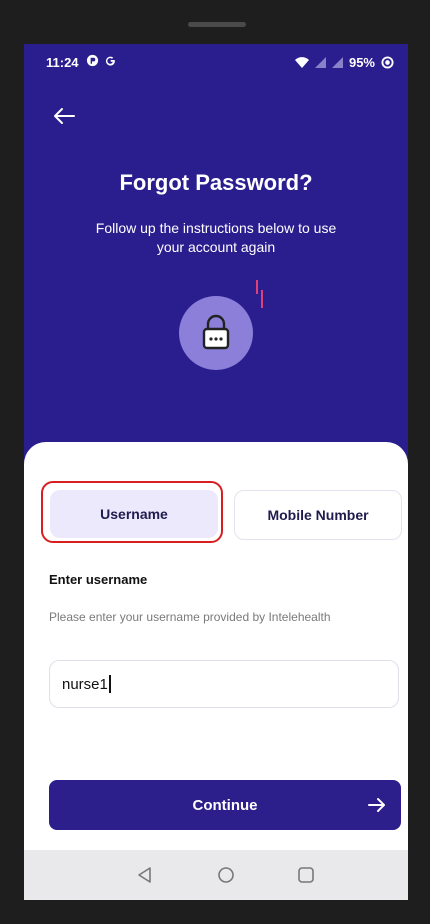 The width and height of the screenshot is (430, 924). What do you see at coordinates (226, 875) in the screenshot?
I see `nav-home-icon` at bounding box center [226, 875].